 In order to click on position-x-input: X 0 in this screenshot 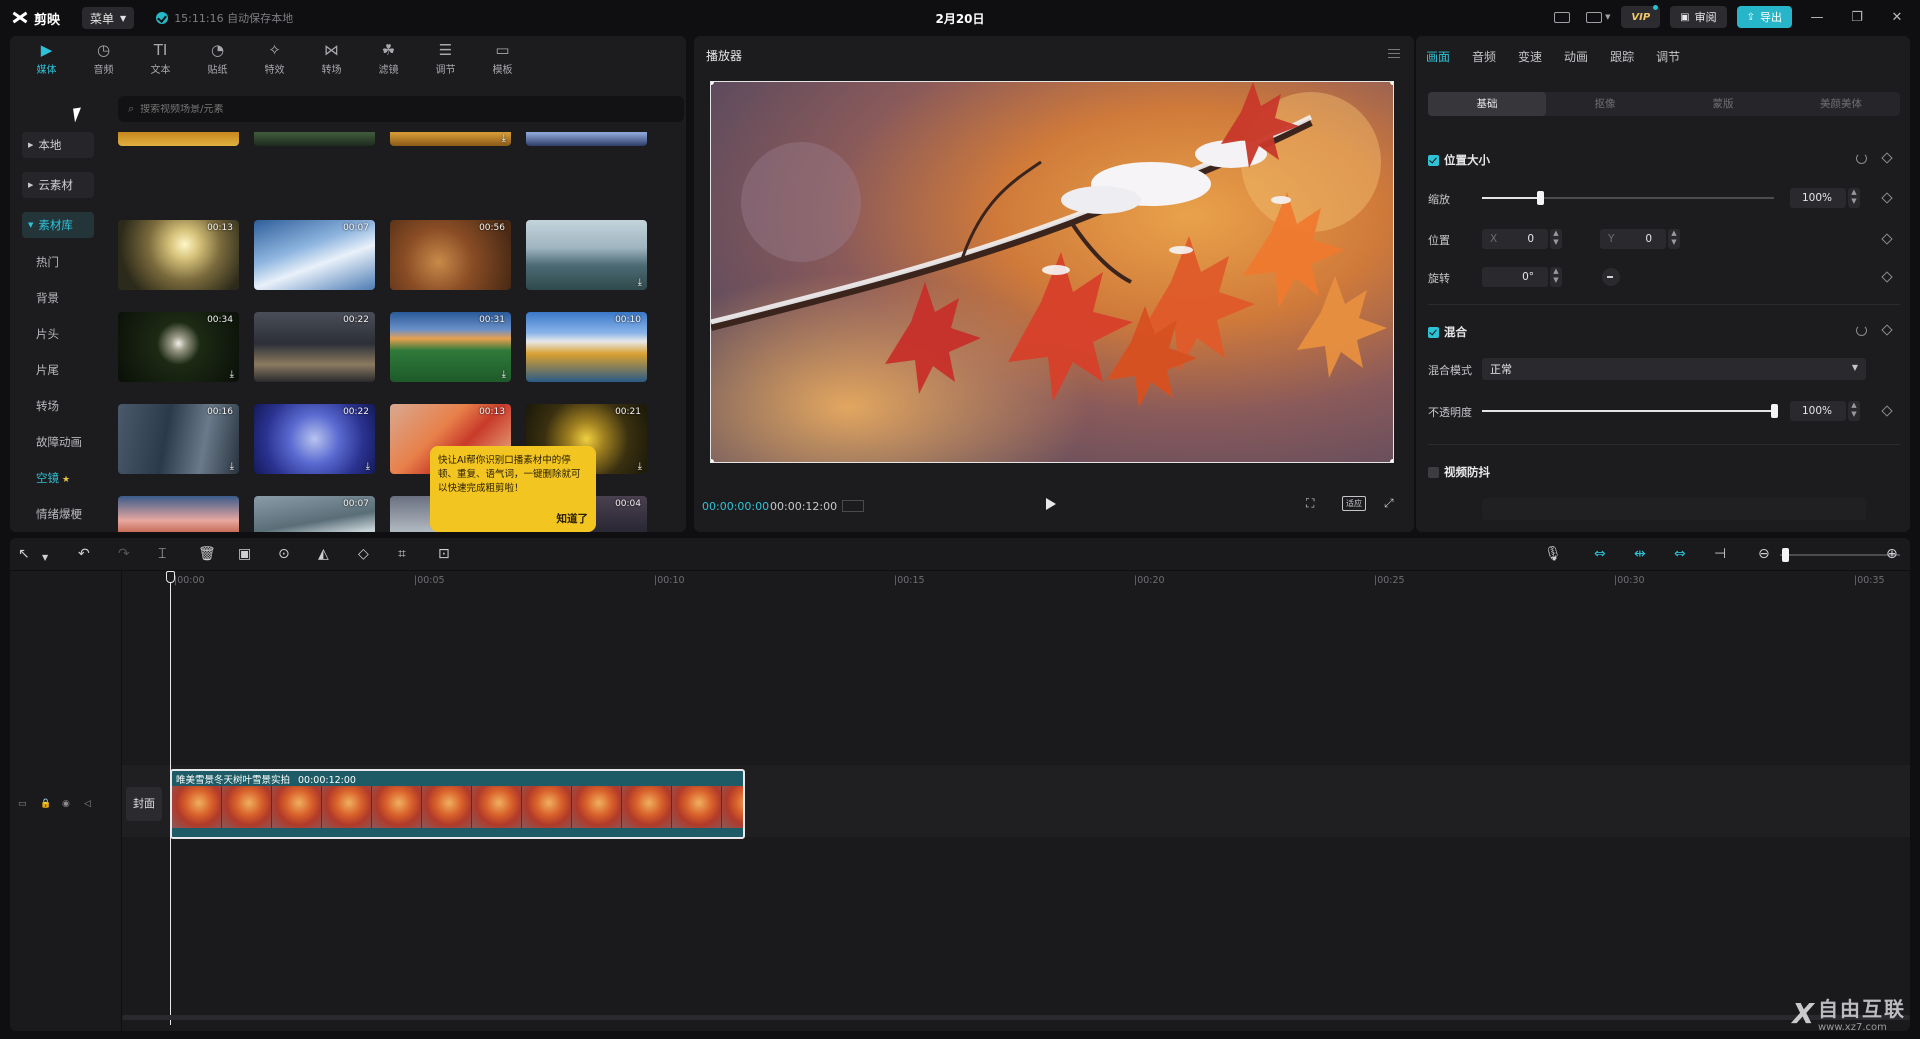, I will do `click(1515, 239)`.